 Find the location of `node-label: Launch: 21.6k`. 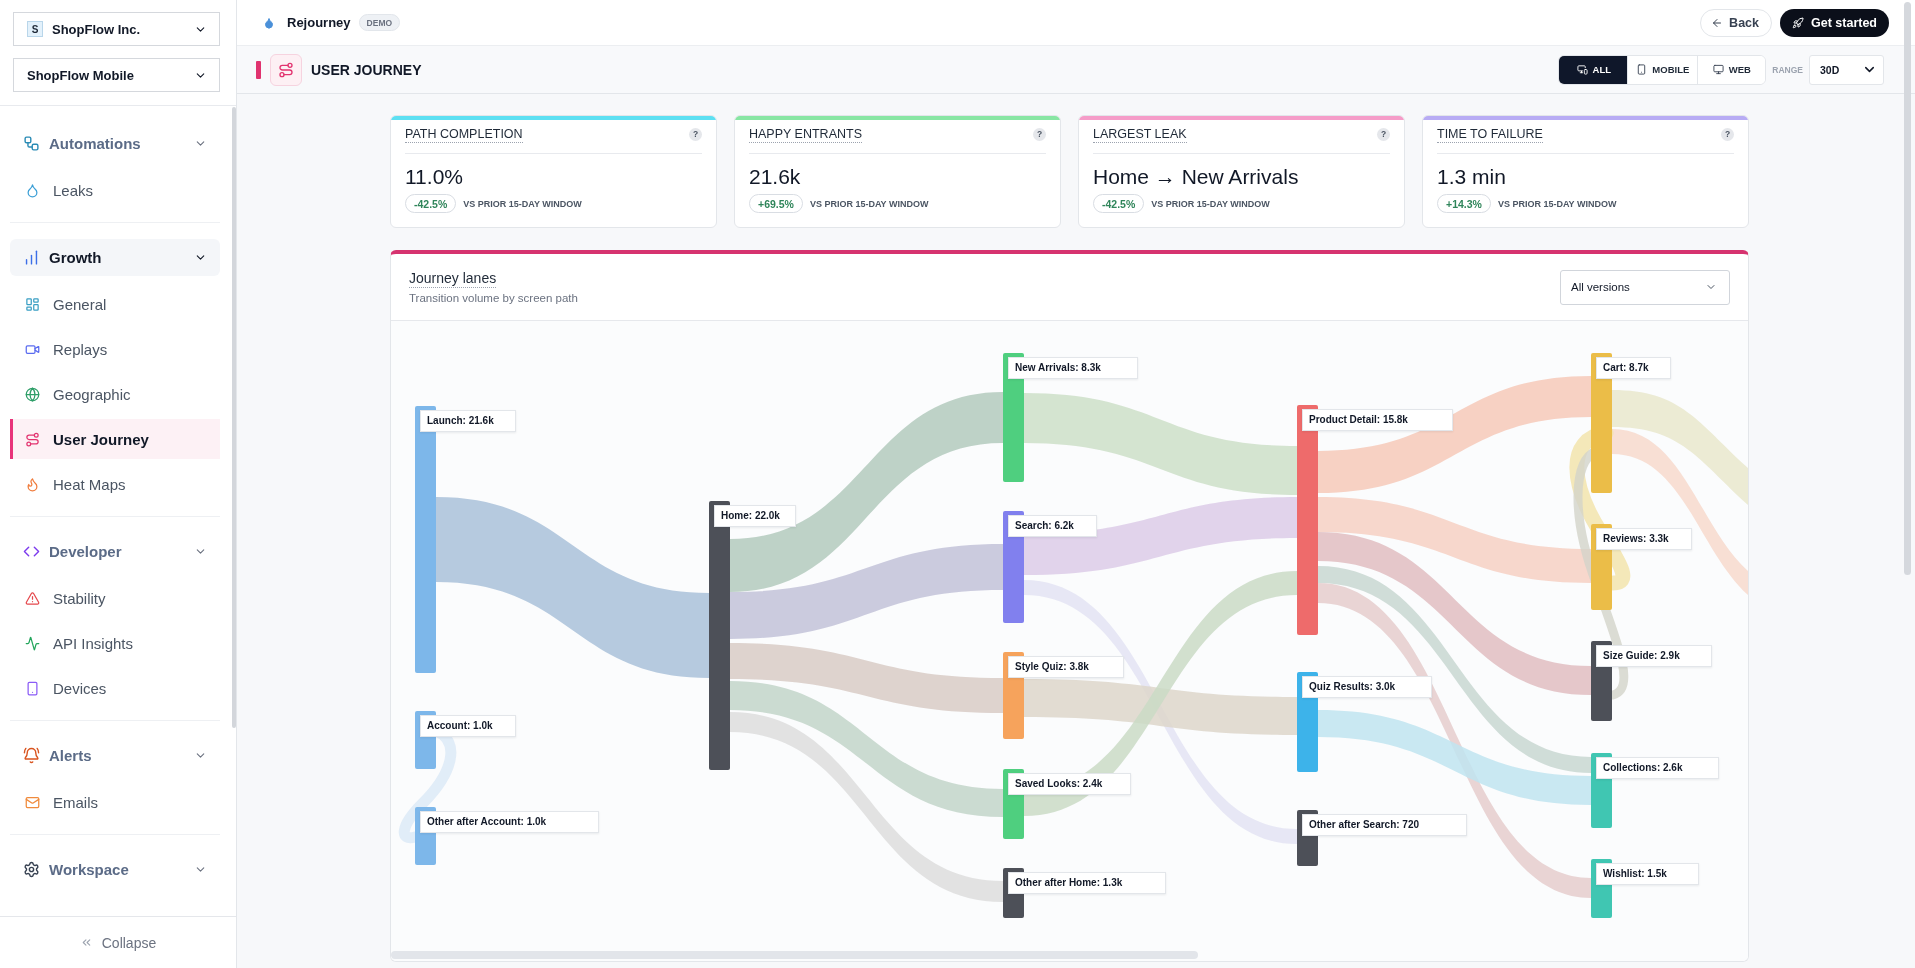

node-label: Launch: 21.6k is located at coordinates (468, 421).